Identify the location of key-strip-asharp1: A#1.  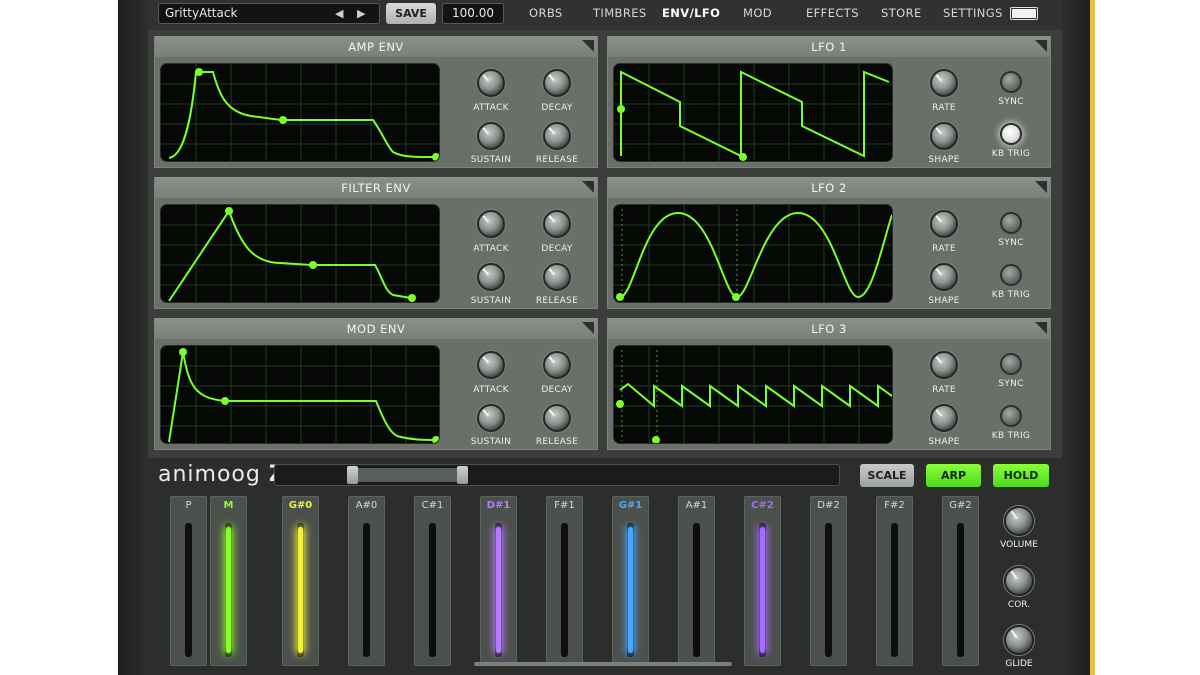
(696, 581).